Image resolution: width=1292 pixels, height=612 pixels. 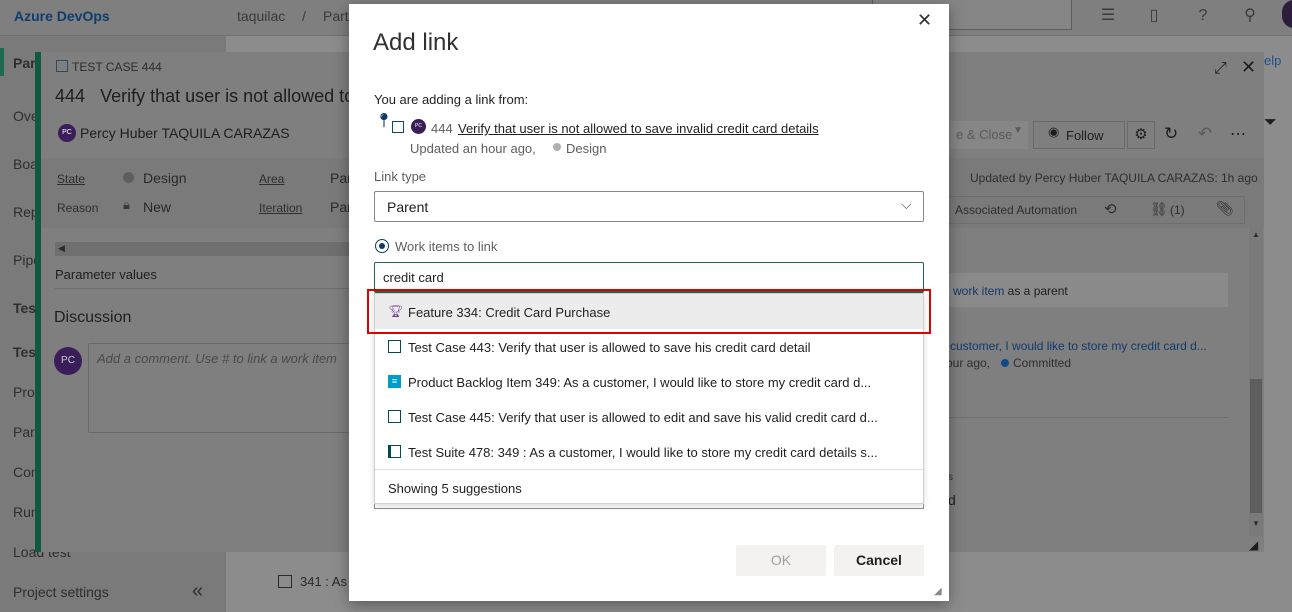 I want to click on help-icon: ?, so click(x=1203, y=16).